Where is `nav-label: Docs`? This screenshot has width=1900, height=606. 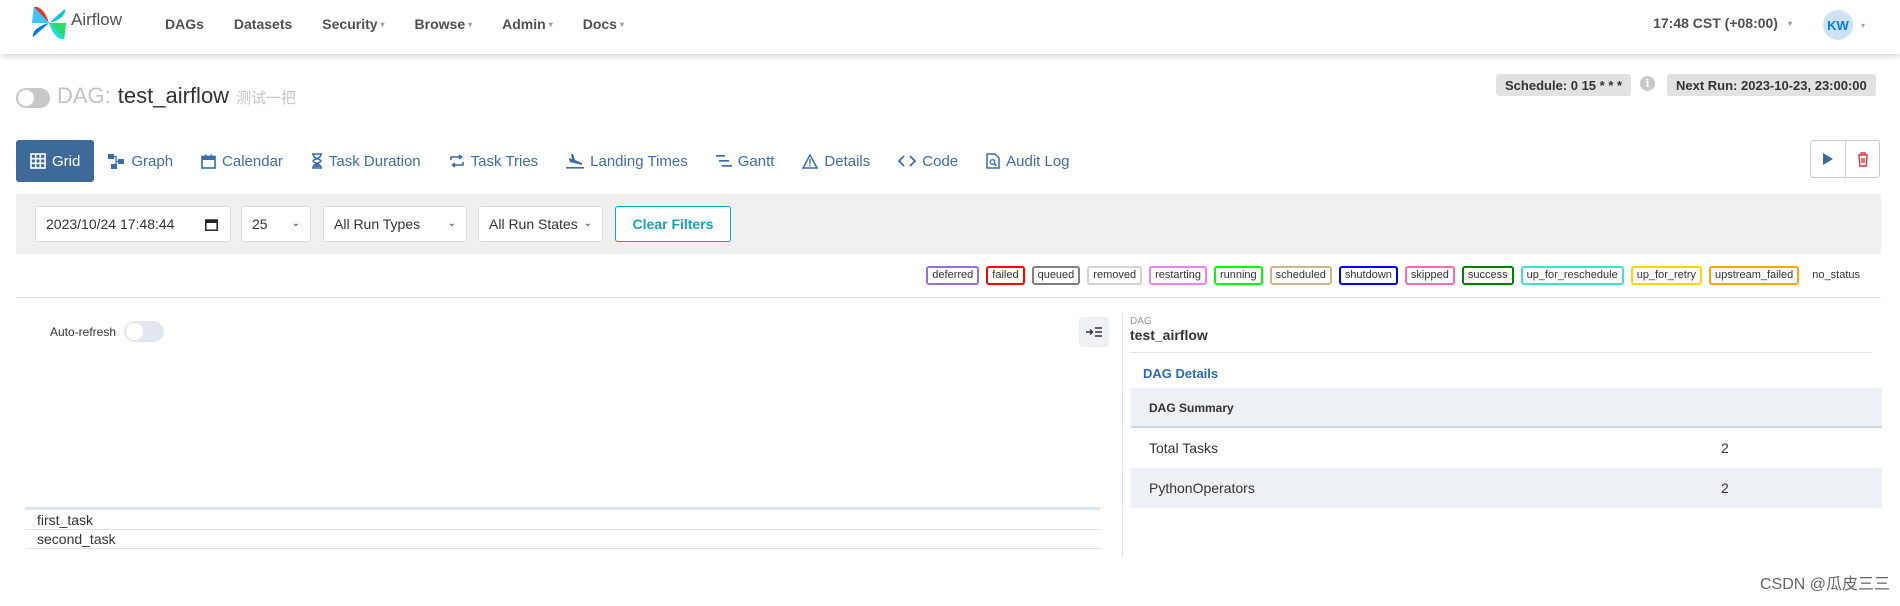
nav-label: Docs is located at coordinates (599, 24).